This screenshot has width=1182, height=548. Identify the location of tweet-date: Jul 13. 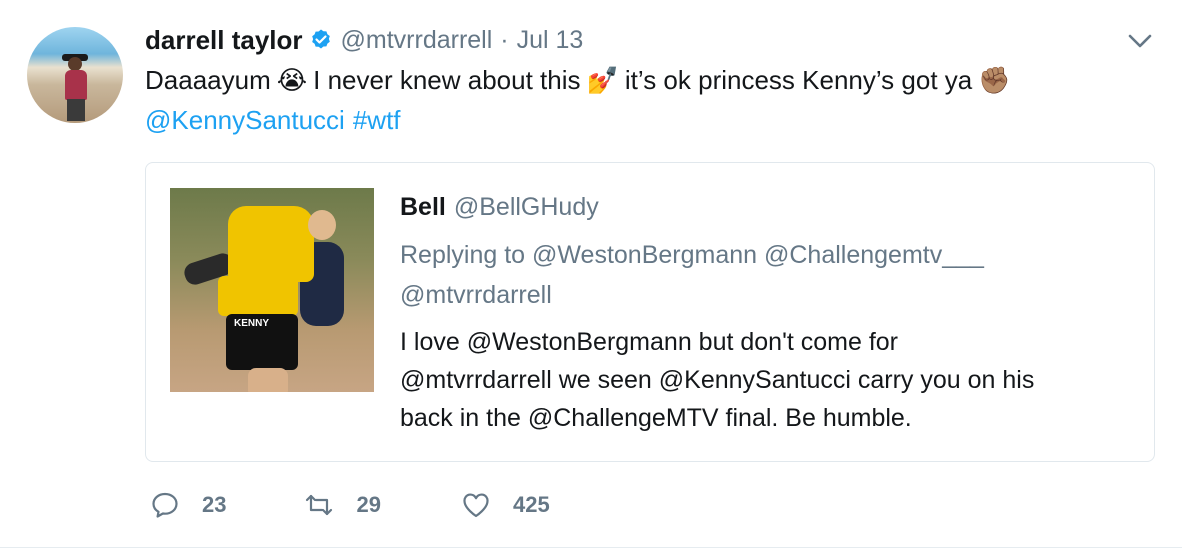
(550, 40).